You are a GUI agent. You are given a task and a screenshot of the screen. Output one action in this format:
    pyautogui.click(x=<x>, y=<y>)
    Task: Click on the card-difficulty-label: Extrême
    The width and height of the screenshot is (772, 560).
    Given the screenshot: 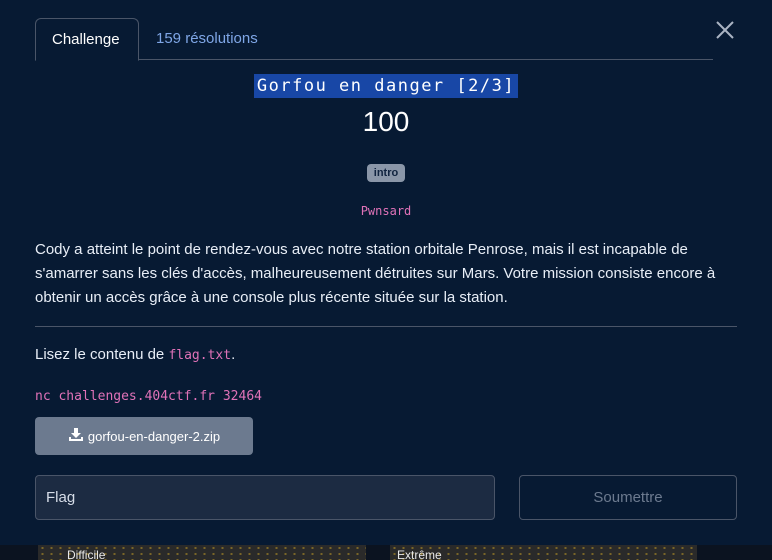 What is the action you would take?
    pyautogui.click(x=419, y=554)
    